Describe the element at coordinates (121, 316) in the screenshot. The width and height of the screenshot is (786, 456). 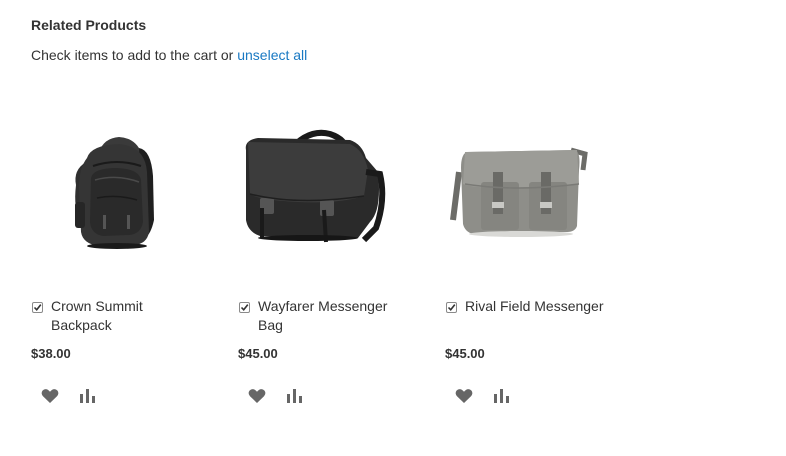
I see `product-name-link: Crown Summit Backpack` at that location.